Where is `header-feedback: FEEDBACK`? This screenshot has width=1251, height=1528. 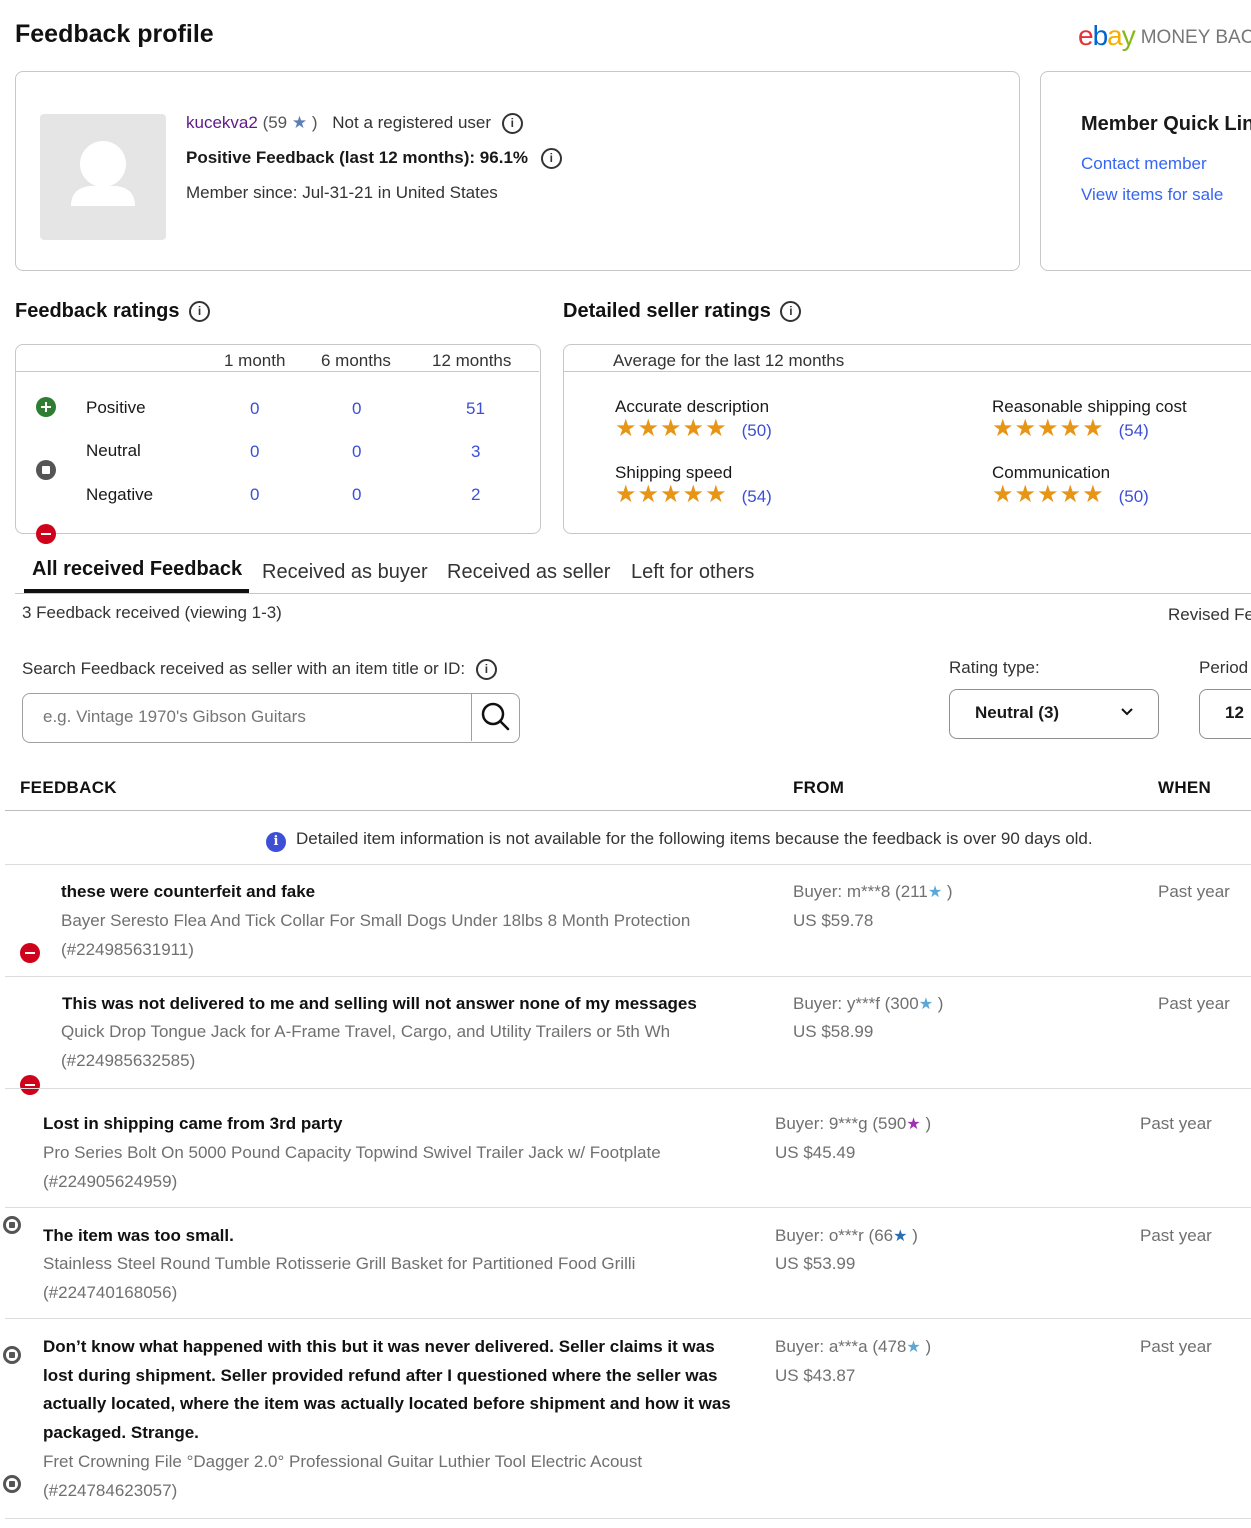
header-feedback: FEEDBACK is located at coordinates (68, 787).